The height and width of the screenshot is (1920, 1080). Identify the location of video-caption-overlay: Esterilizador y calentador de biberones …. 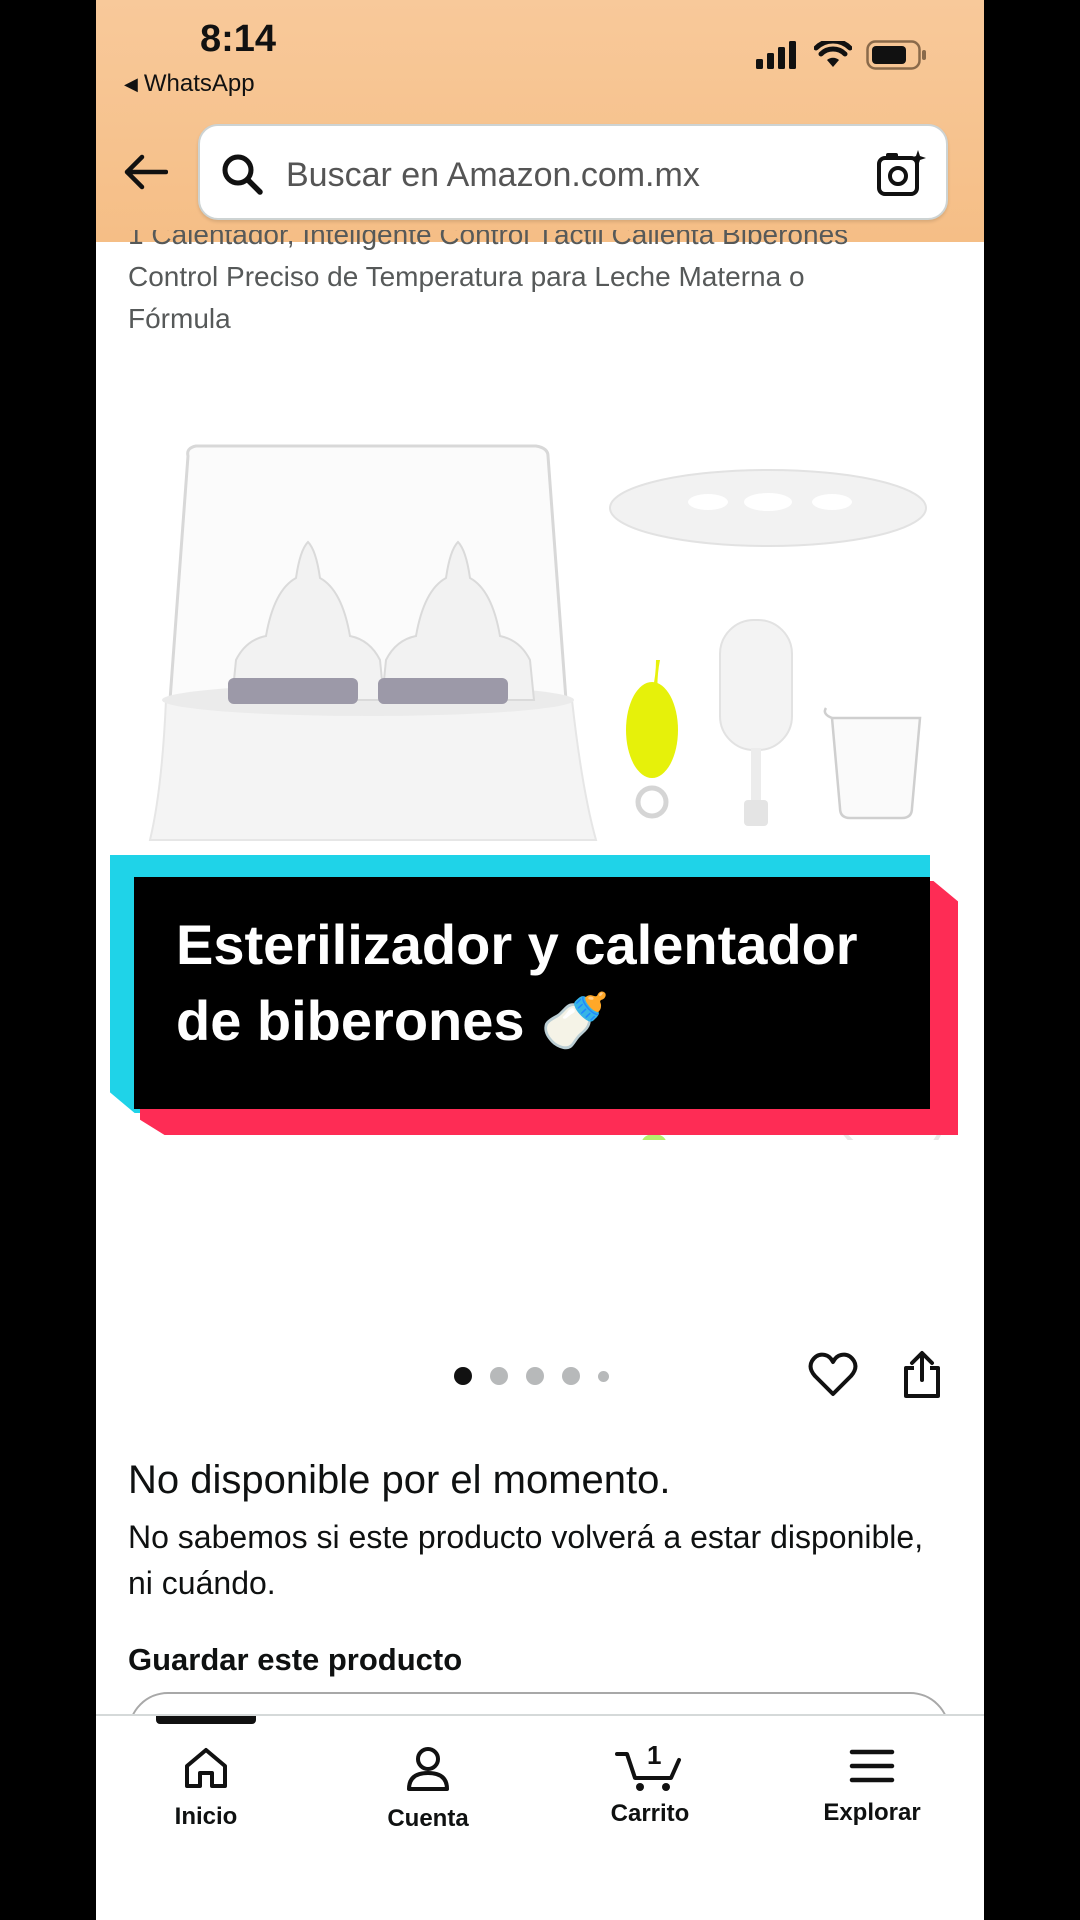
(534, 995).